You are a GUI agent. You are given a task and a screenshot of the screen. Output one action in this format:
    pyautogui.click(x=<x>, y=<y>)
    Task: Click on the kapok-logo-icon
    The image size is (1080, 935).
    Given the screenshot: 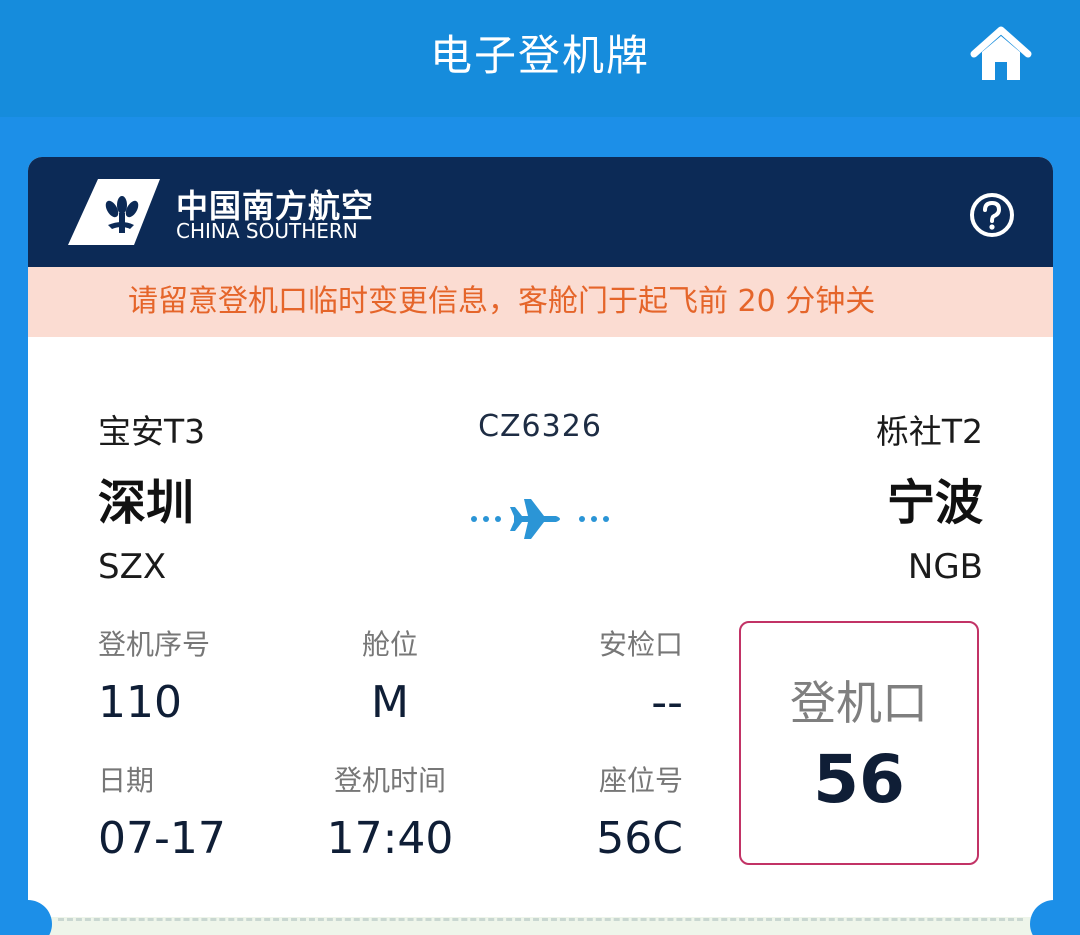 What is the action you would take?
    pyautogui.click(x=114, y=212)
    